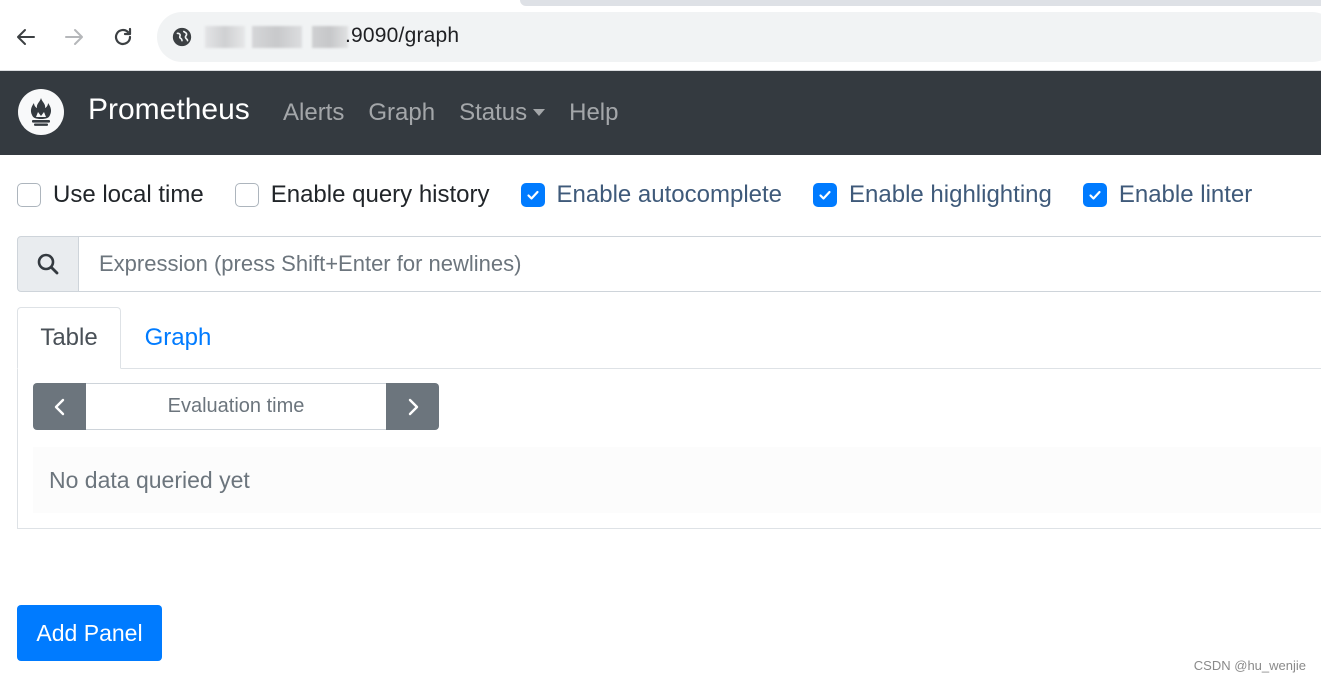 Image resolution: width=1321 pixels, height=684 pixels. I want to click on forward-button, so click(74, 37).